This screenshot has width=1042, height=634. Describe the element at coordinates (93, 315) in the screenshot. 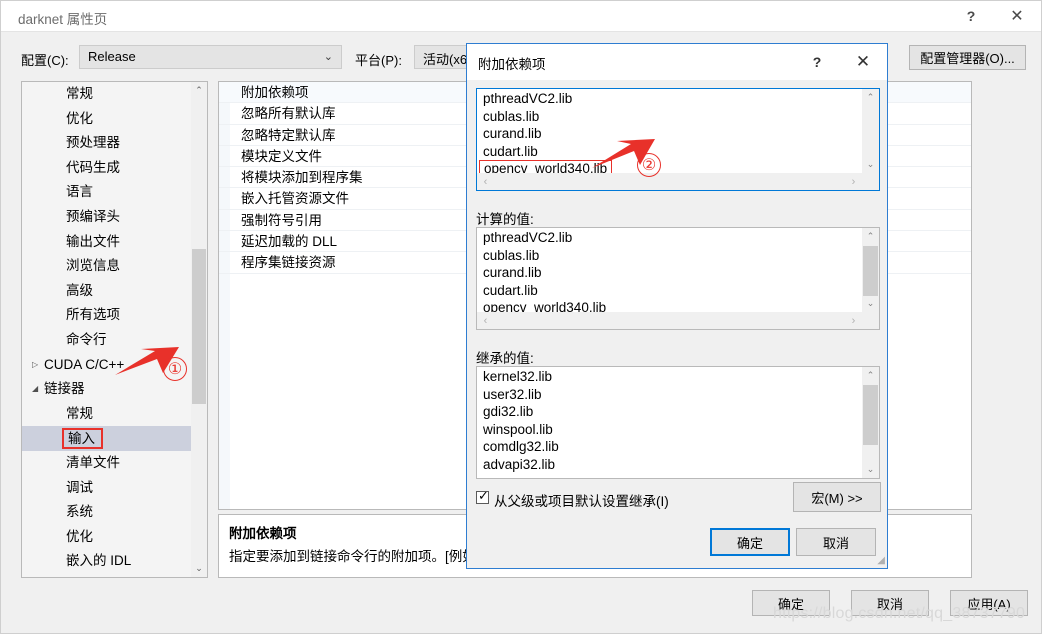

I see `tree-item-label: 所有选项` at that location.